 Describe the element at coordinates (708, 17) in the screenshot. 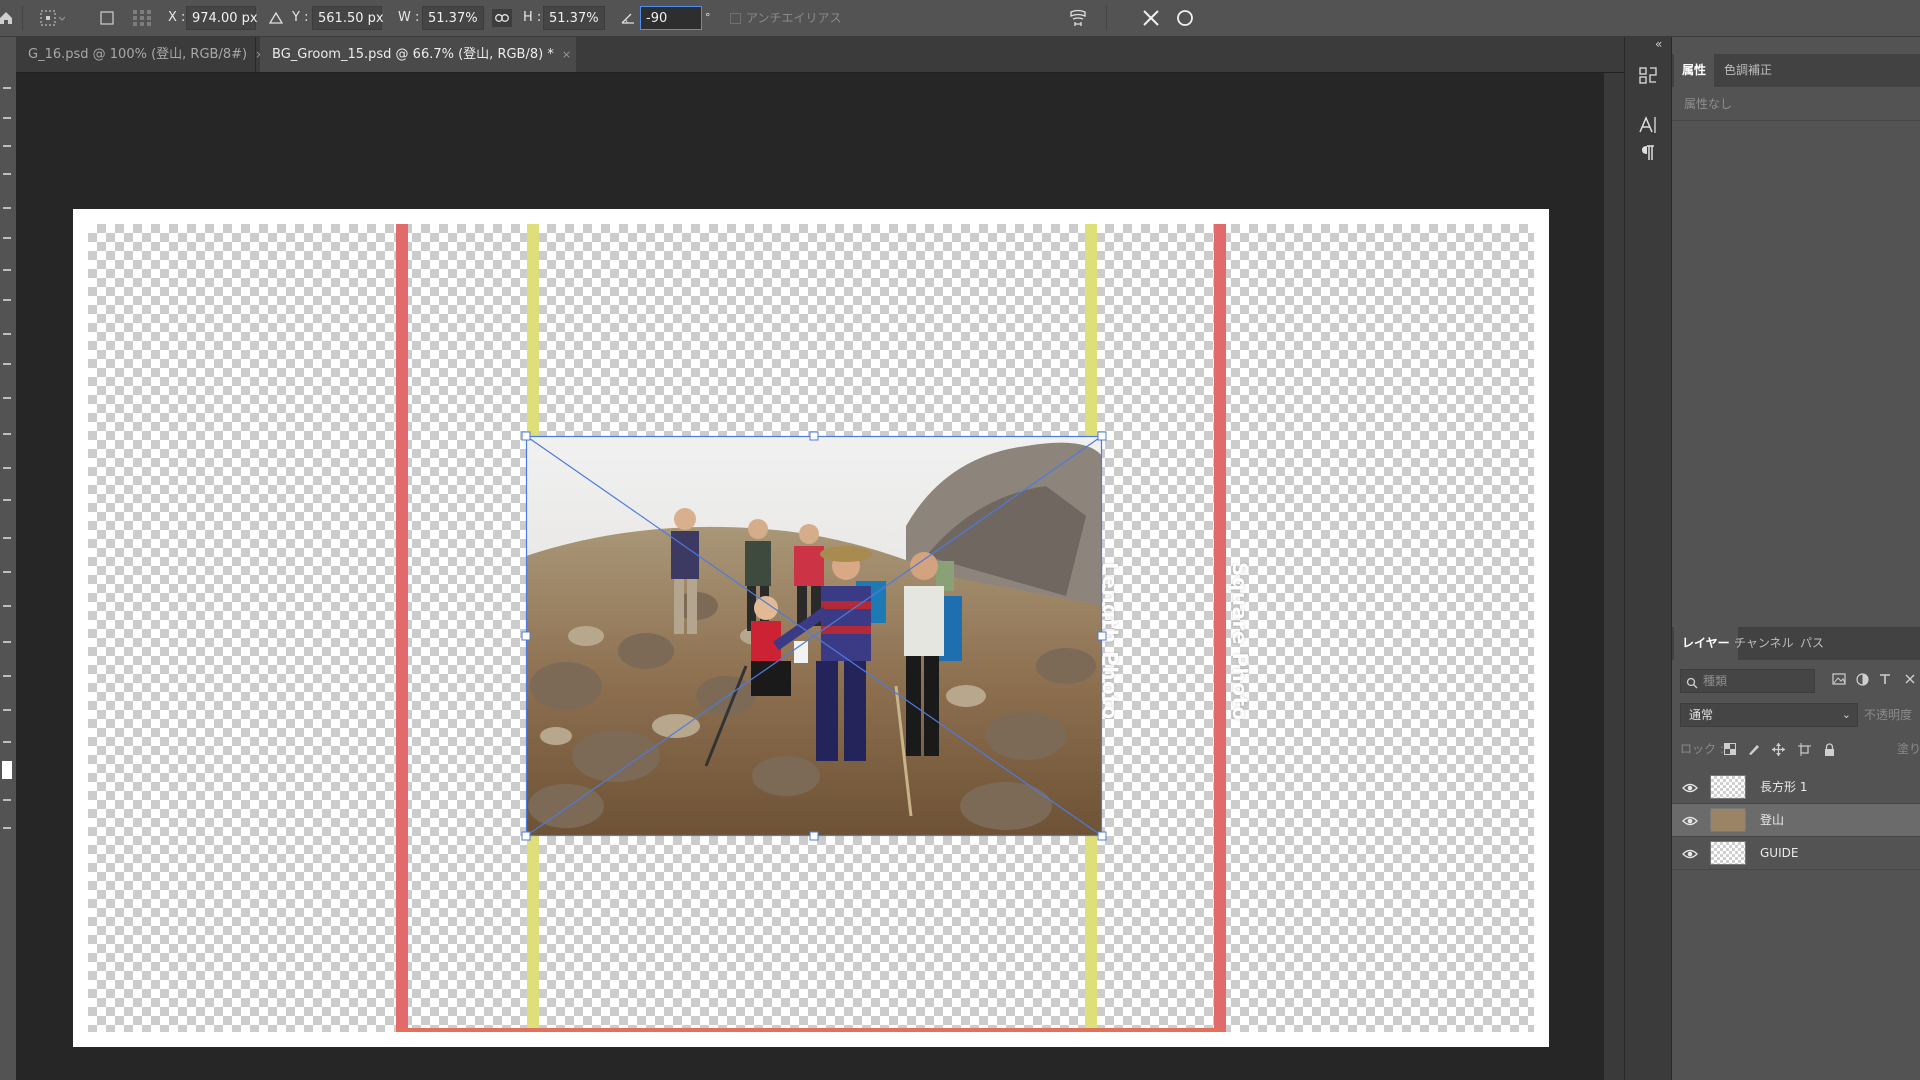

I see `angle-unit: °` at that location.